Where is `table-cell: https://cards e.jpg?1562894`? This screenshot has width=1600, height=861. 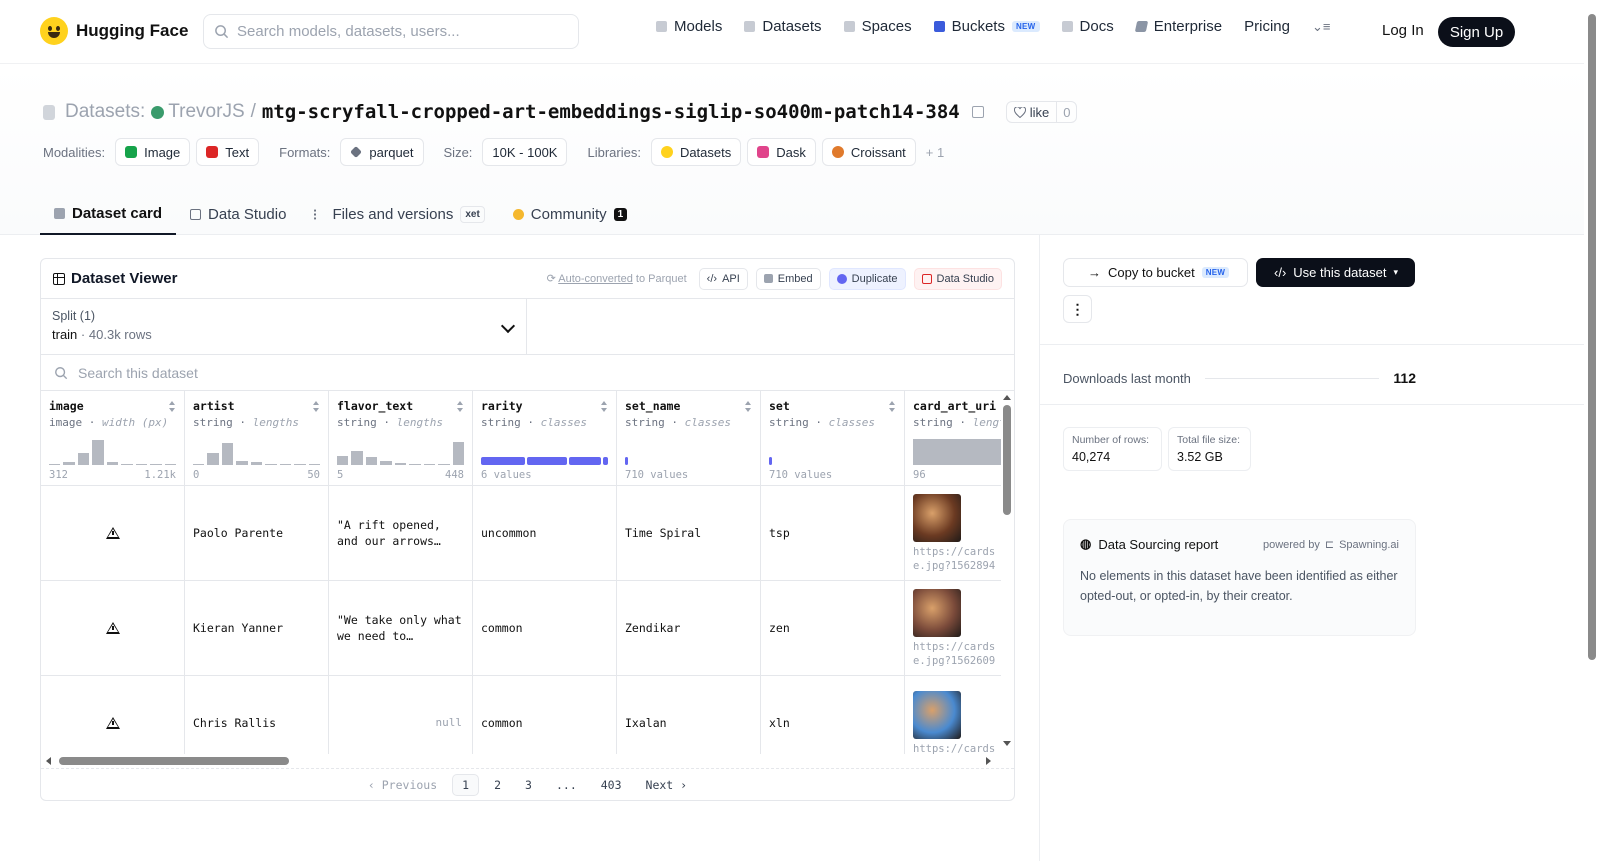 table-cell: https://cards e.jpg?1562894 is located at coordinates (953, 533).